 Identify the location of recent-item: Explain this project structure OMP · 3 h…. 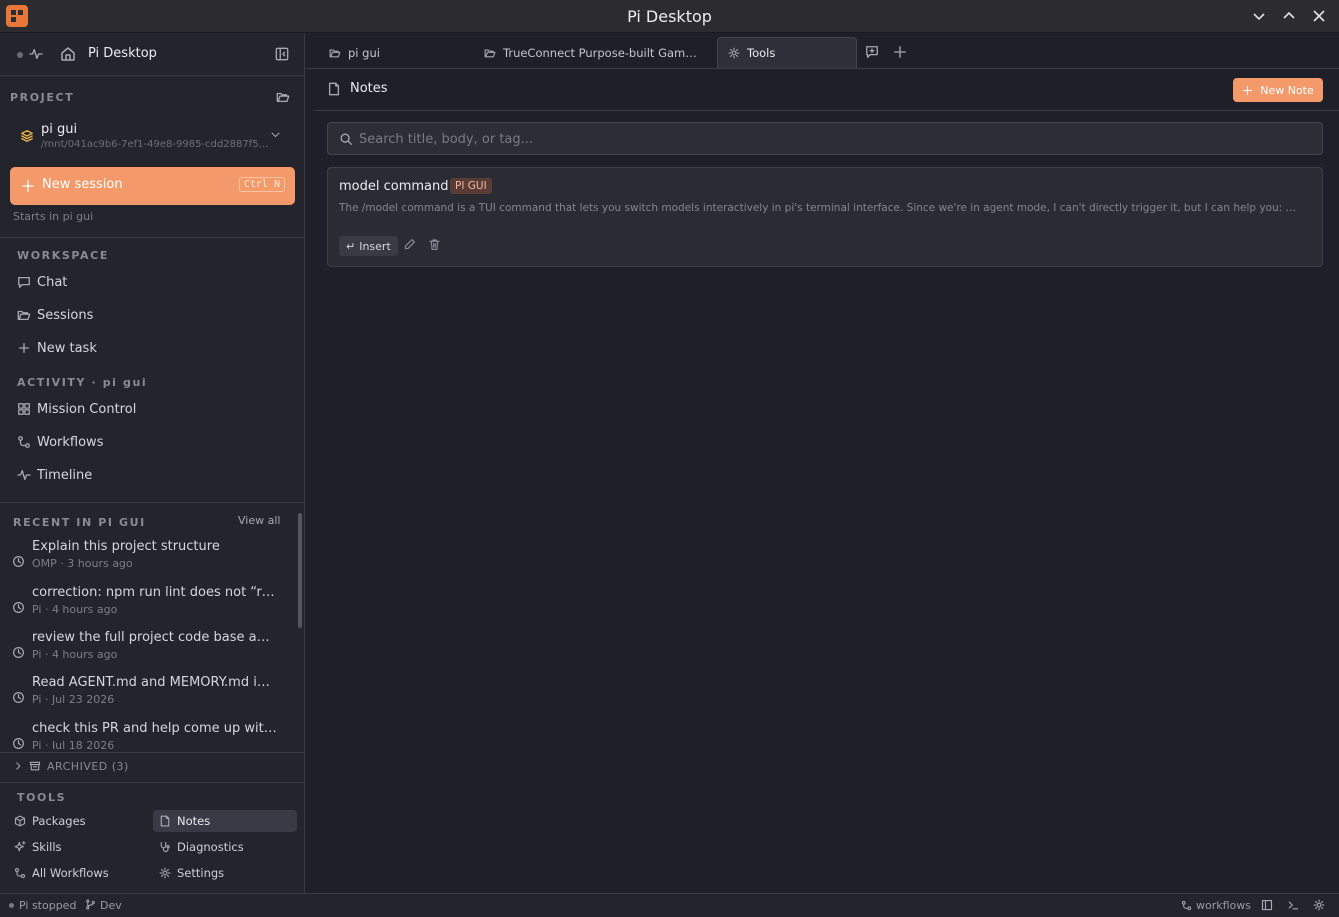
(150, 561).